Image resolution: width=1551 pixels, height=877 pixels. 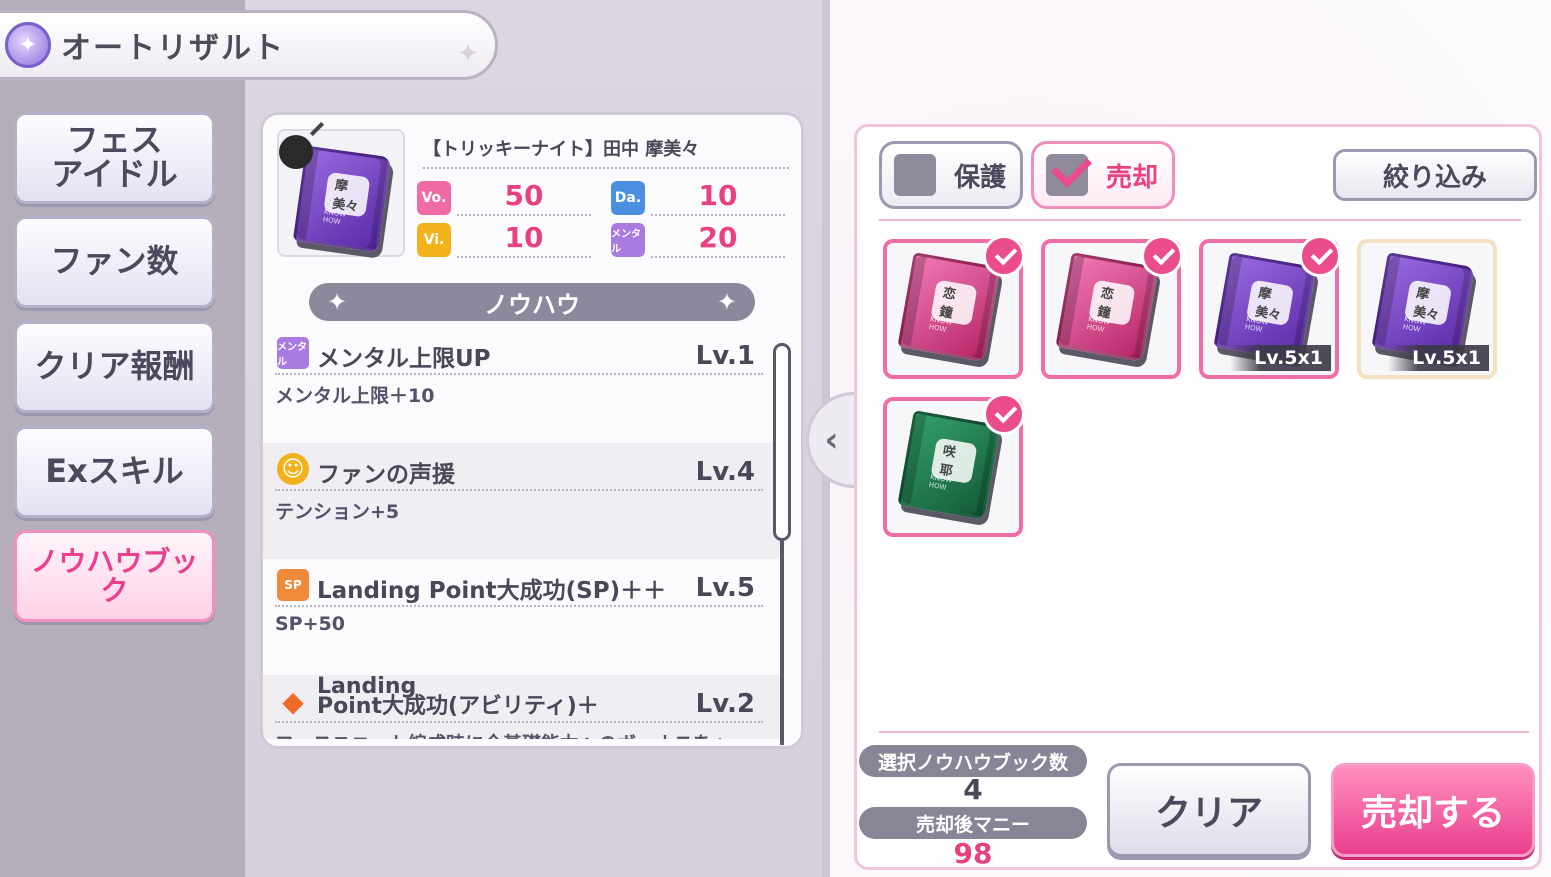 I want to click on bomb-icon, so click(x=296, y=152).